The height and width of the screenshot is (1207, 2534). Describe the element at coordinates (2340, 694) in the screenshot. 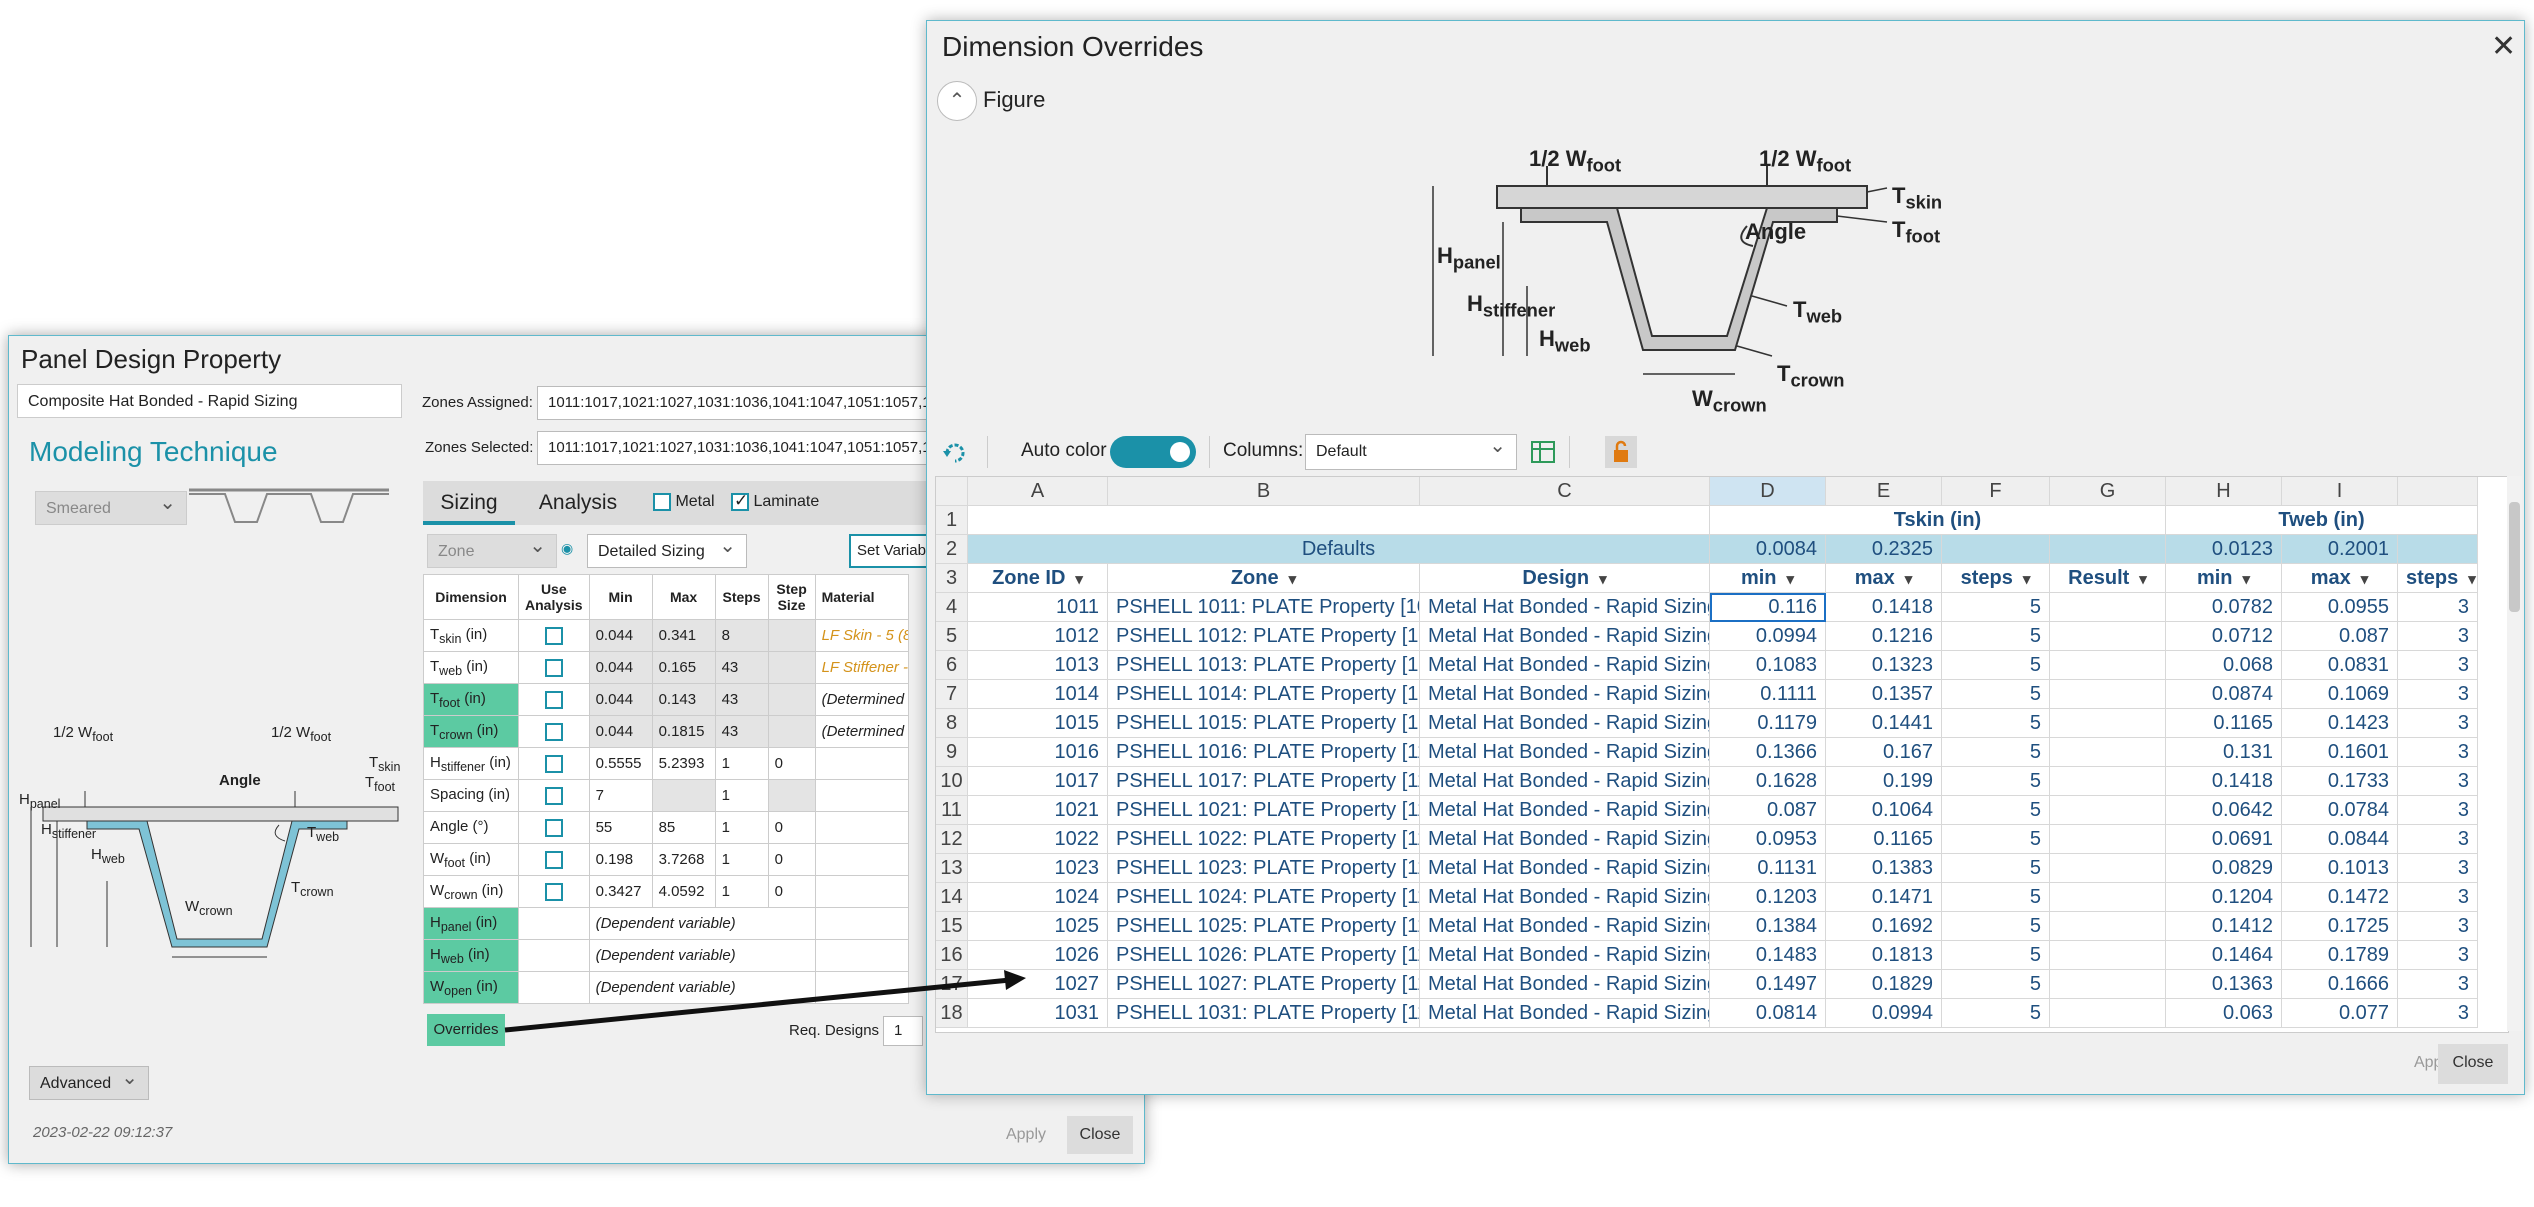

I see `tweb-max-cell: 0.1069` at that location.